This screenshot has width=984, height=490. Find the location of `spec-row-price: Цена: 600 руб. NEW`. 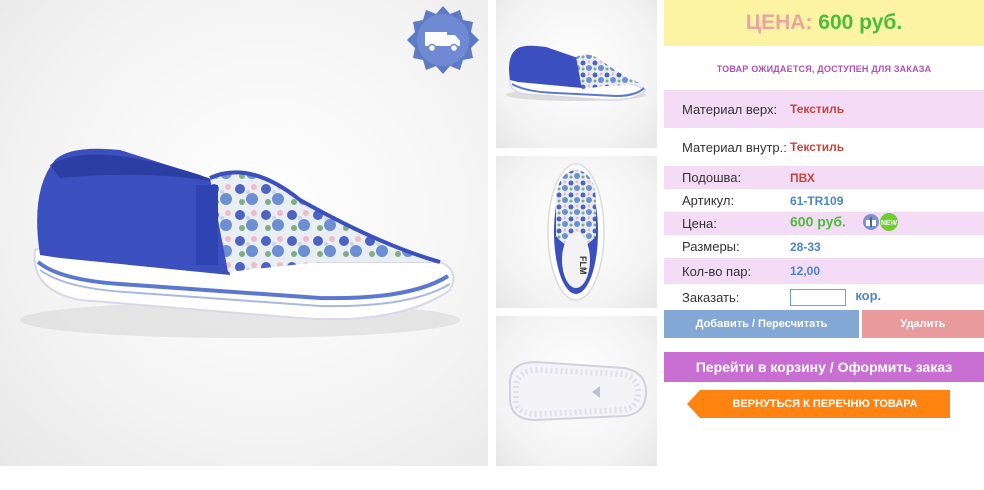

spec-row-price: Цена: 600 руб. NEW is located at coordinates (824, 223).